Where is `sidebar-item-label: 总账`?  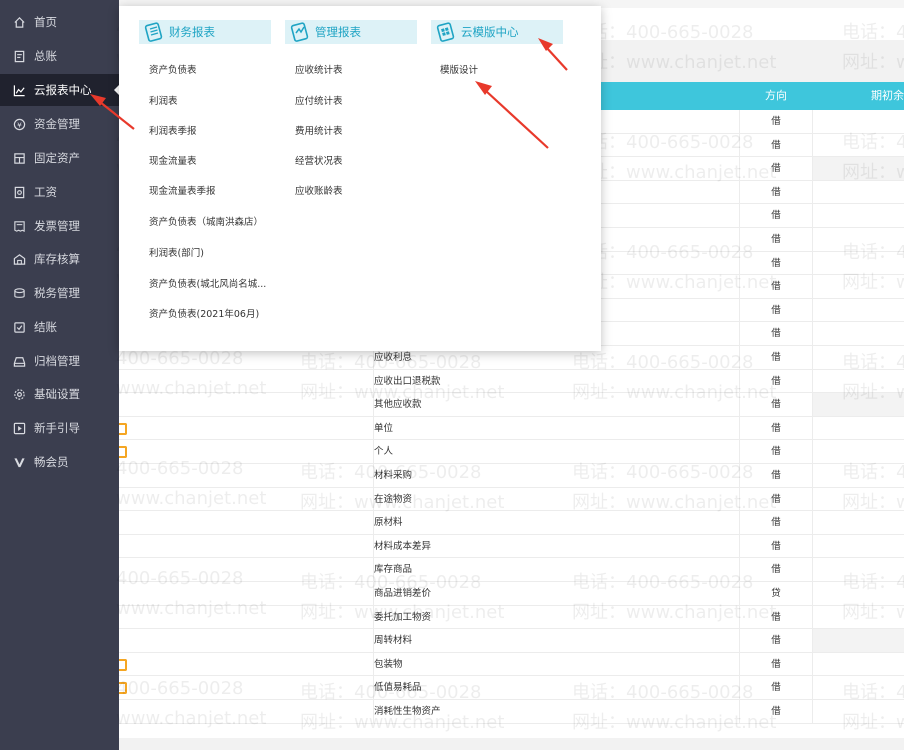 sidebar-item-label: 总账 is located at coordinates (45, 56).